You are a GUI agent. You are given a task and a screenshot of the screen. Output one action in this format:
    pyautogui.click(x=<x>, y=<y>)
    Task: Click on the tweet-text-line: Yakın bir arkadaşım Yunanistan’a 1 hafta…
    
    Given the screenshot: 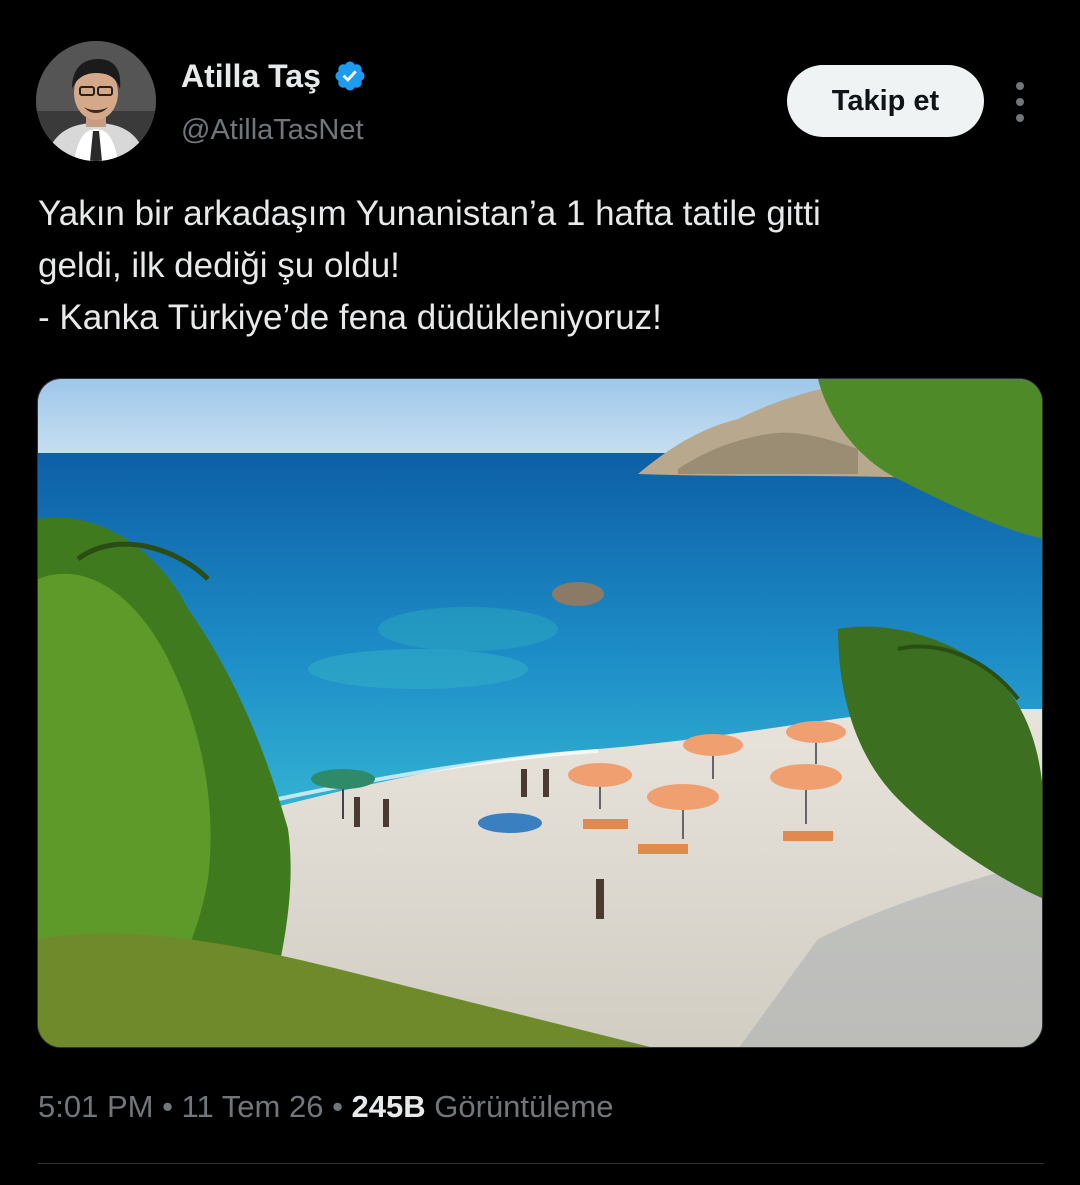 What is the action you would take?
    pyautogui.click(x=429, y=213)
    